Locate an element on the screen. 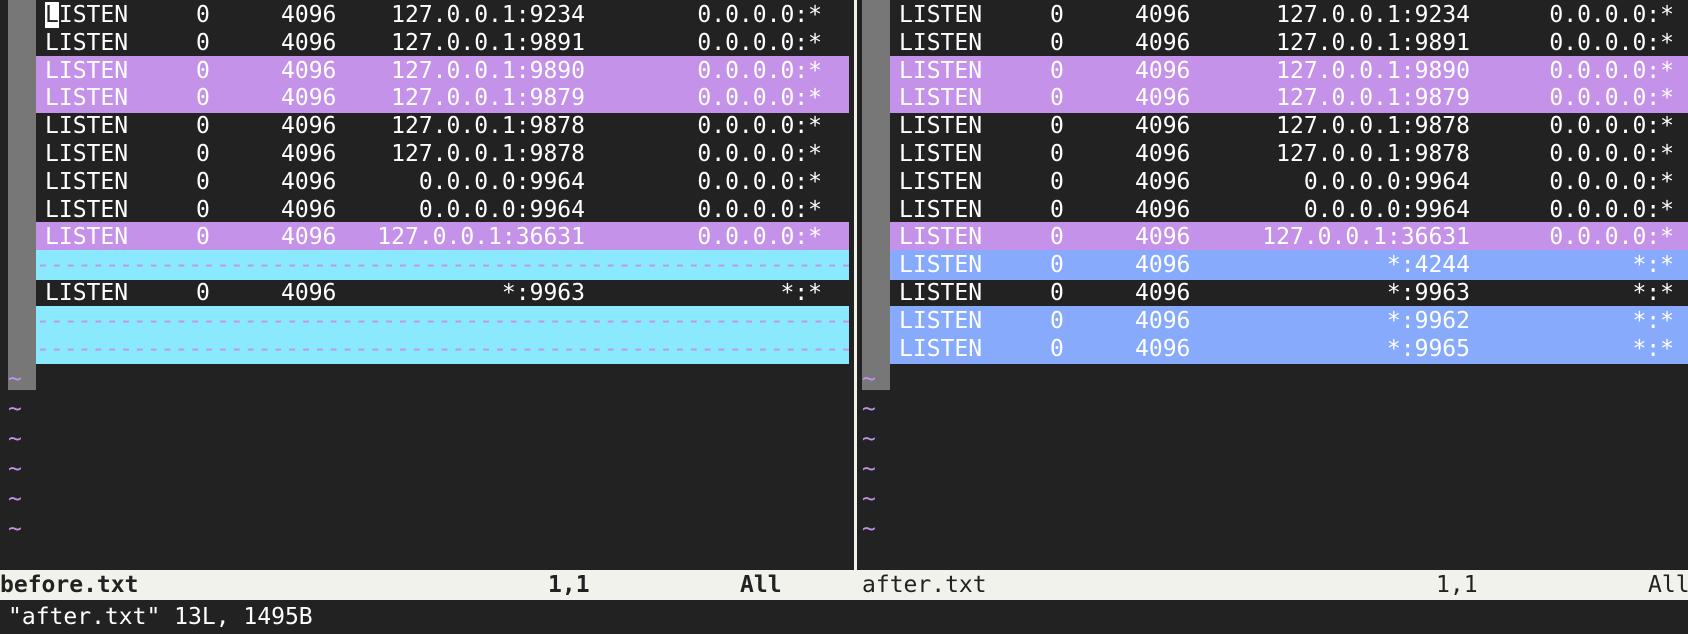 The height and width of the screenshot is (634, 1688). local-address: 127.0.0.1:36631 is located at coordinates (481, 237).